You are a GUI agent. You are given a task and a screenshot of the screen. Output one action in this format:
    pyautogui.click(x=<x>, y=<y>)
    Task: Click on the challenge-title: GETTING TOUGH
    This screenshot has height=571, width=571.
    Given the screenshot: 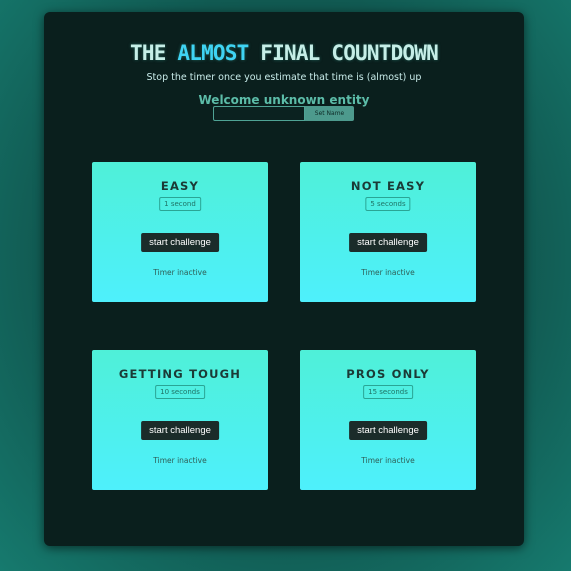 What is the action you would take?
    pyautogui.click(x=180, y=374)
    